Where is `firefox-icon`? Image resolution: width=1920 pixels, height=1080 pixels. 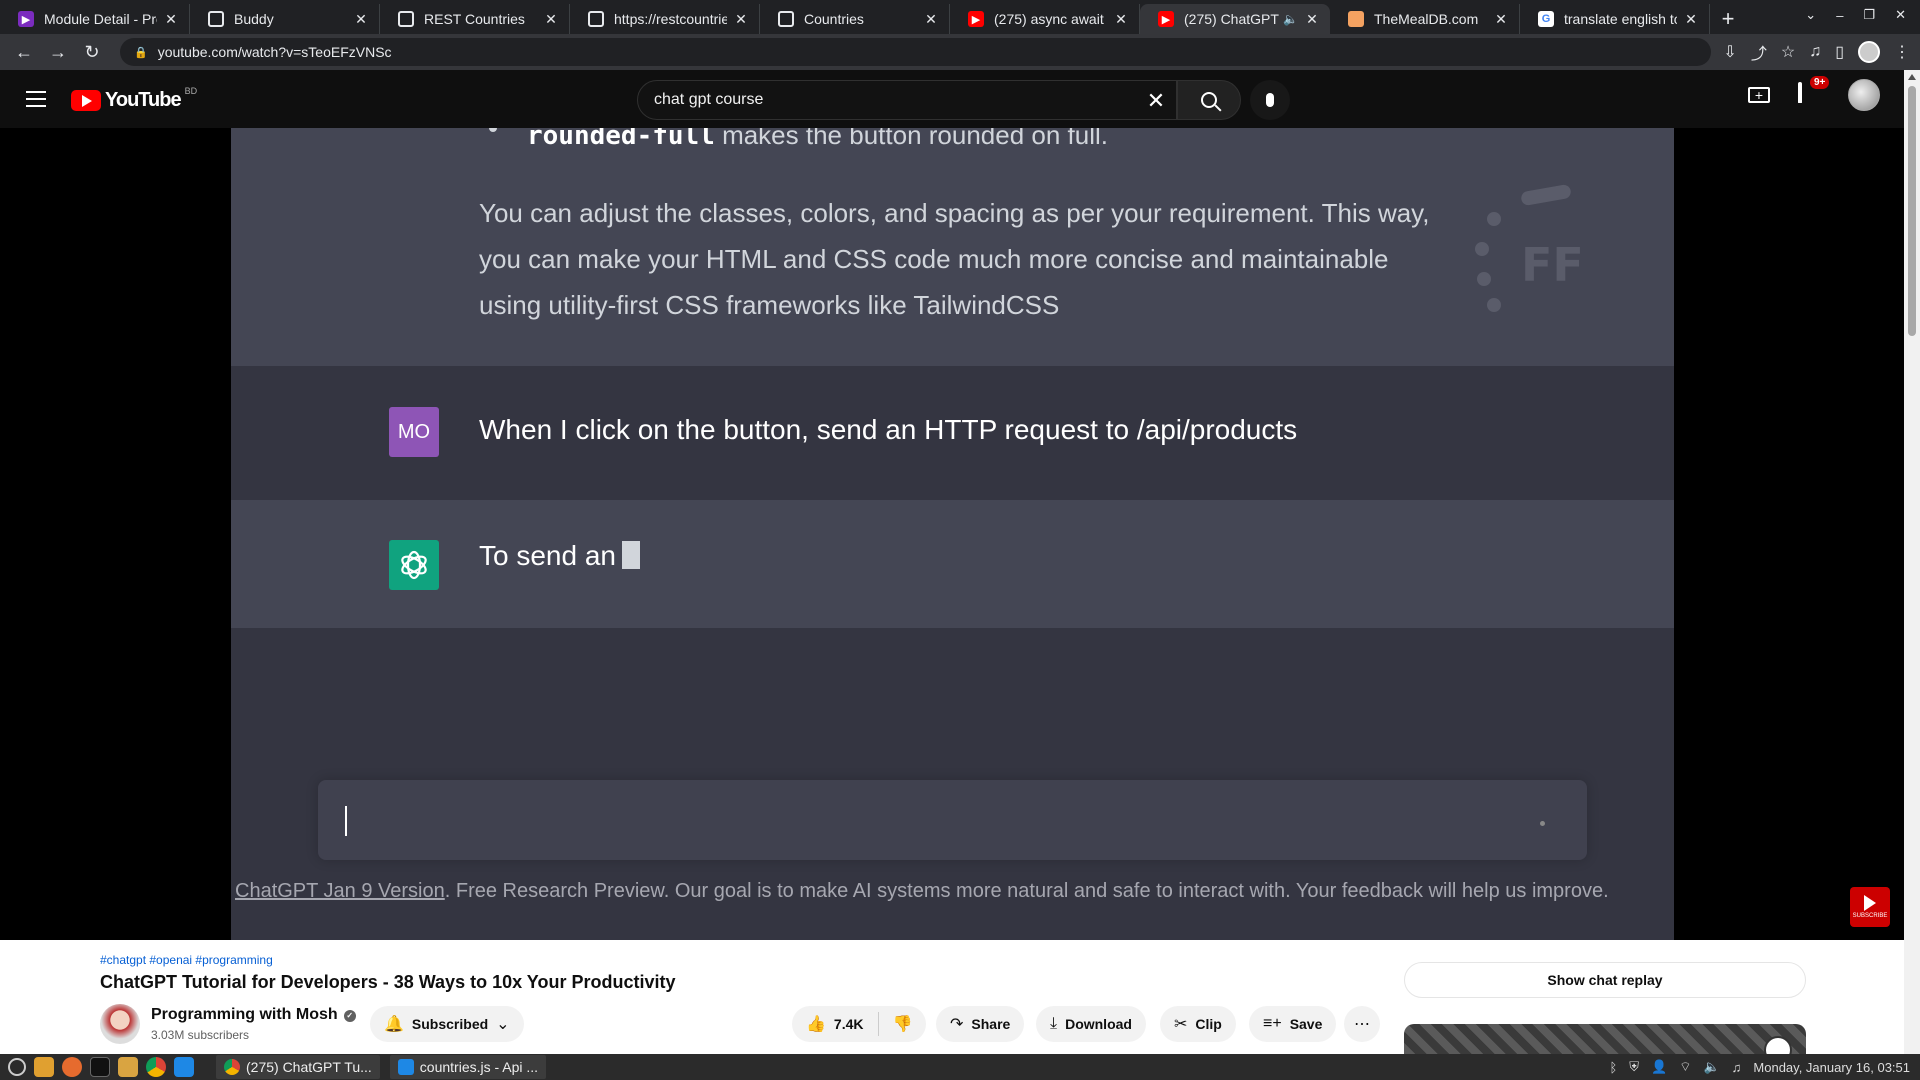 firefox-icon is located at coordinates (72, 1067).